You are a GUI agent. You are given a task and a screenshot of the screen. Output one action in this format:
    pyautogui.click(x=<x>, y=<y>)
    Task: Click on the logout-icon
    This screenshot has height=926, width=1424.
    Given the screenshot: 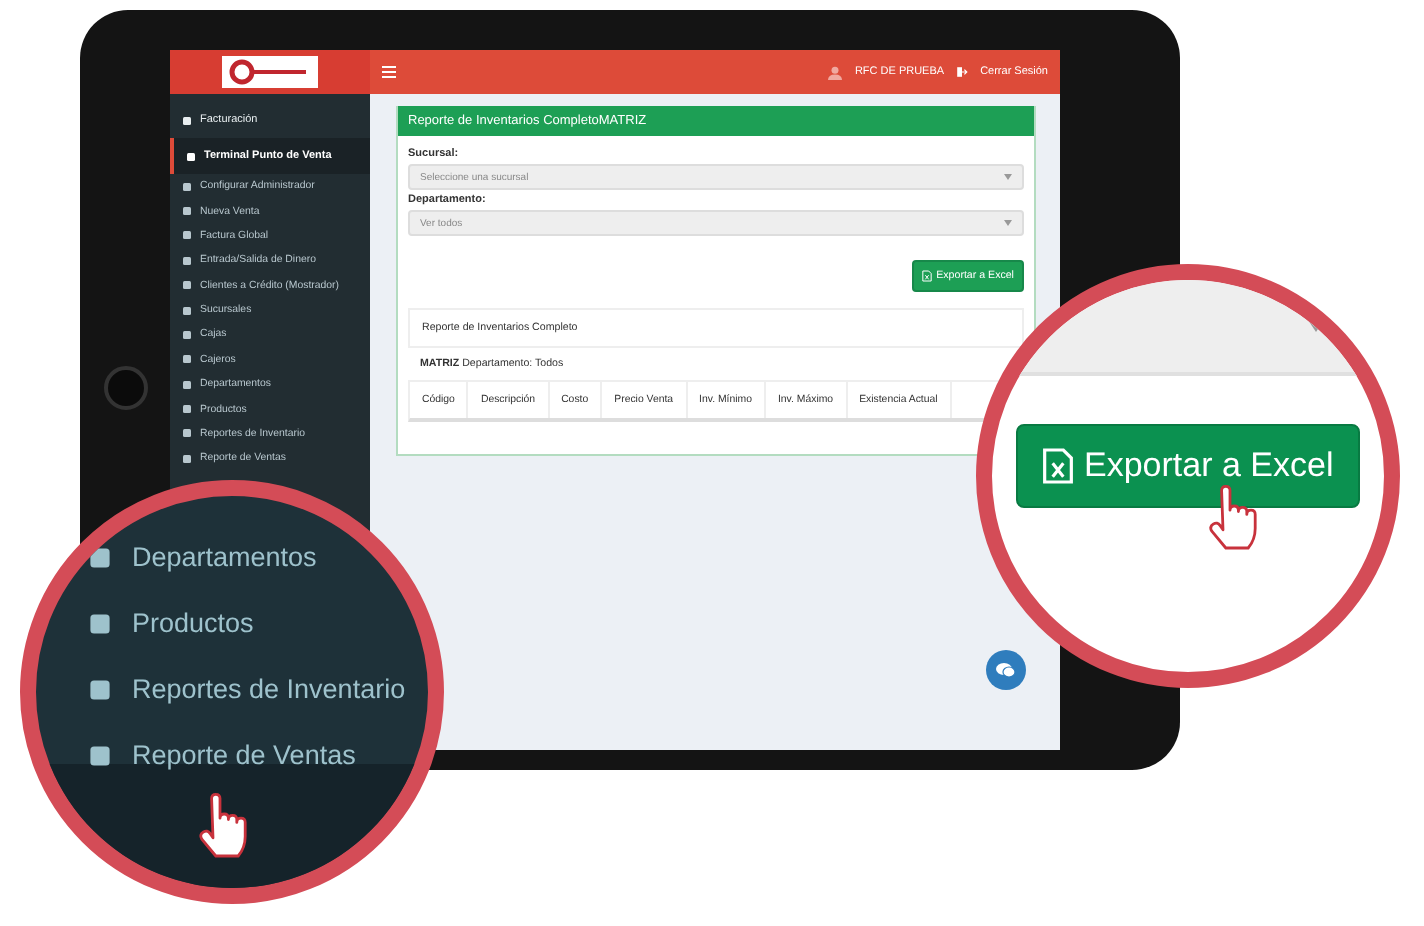 What is the action you would take?
    pyautogui.click(x=962, y=72)
    